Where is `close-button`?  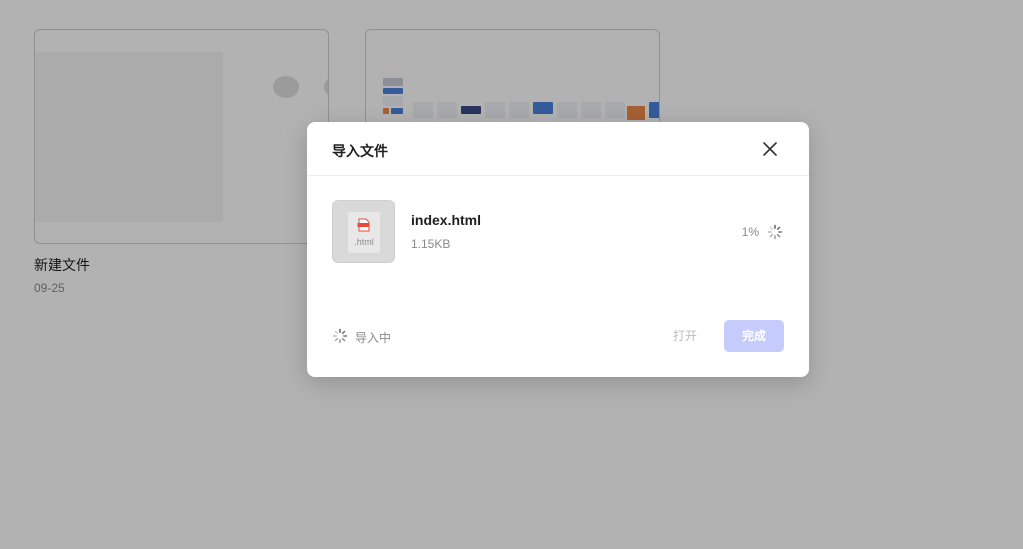 close-button is located at coordinates (770, 149).